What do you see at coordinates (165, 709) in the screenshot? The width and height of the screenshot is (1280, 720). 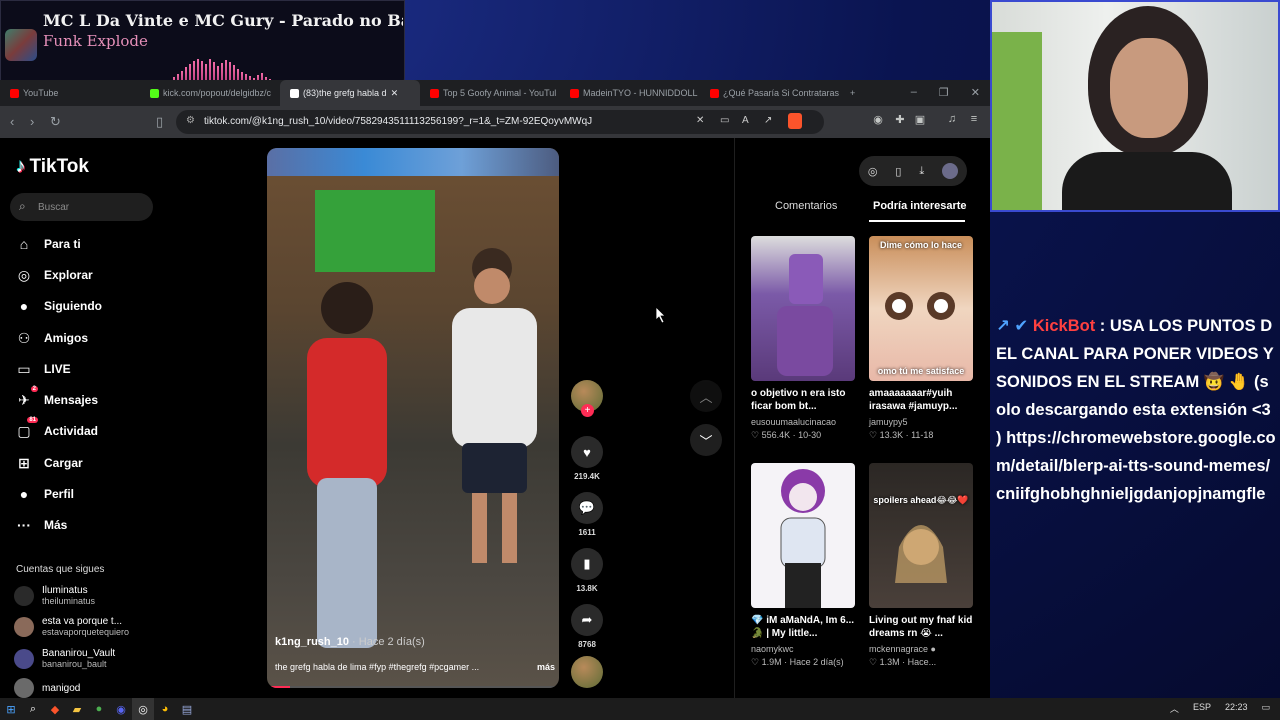 I see `chrome-icon: ◕` at bounding box center [165, 709].